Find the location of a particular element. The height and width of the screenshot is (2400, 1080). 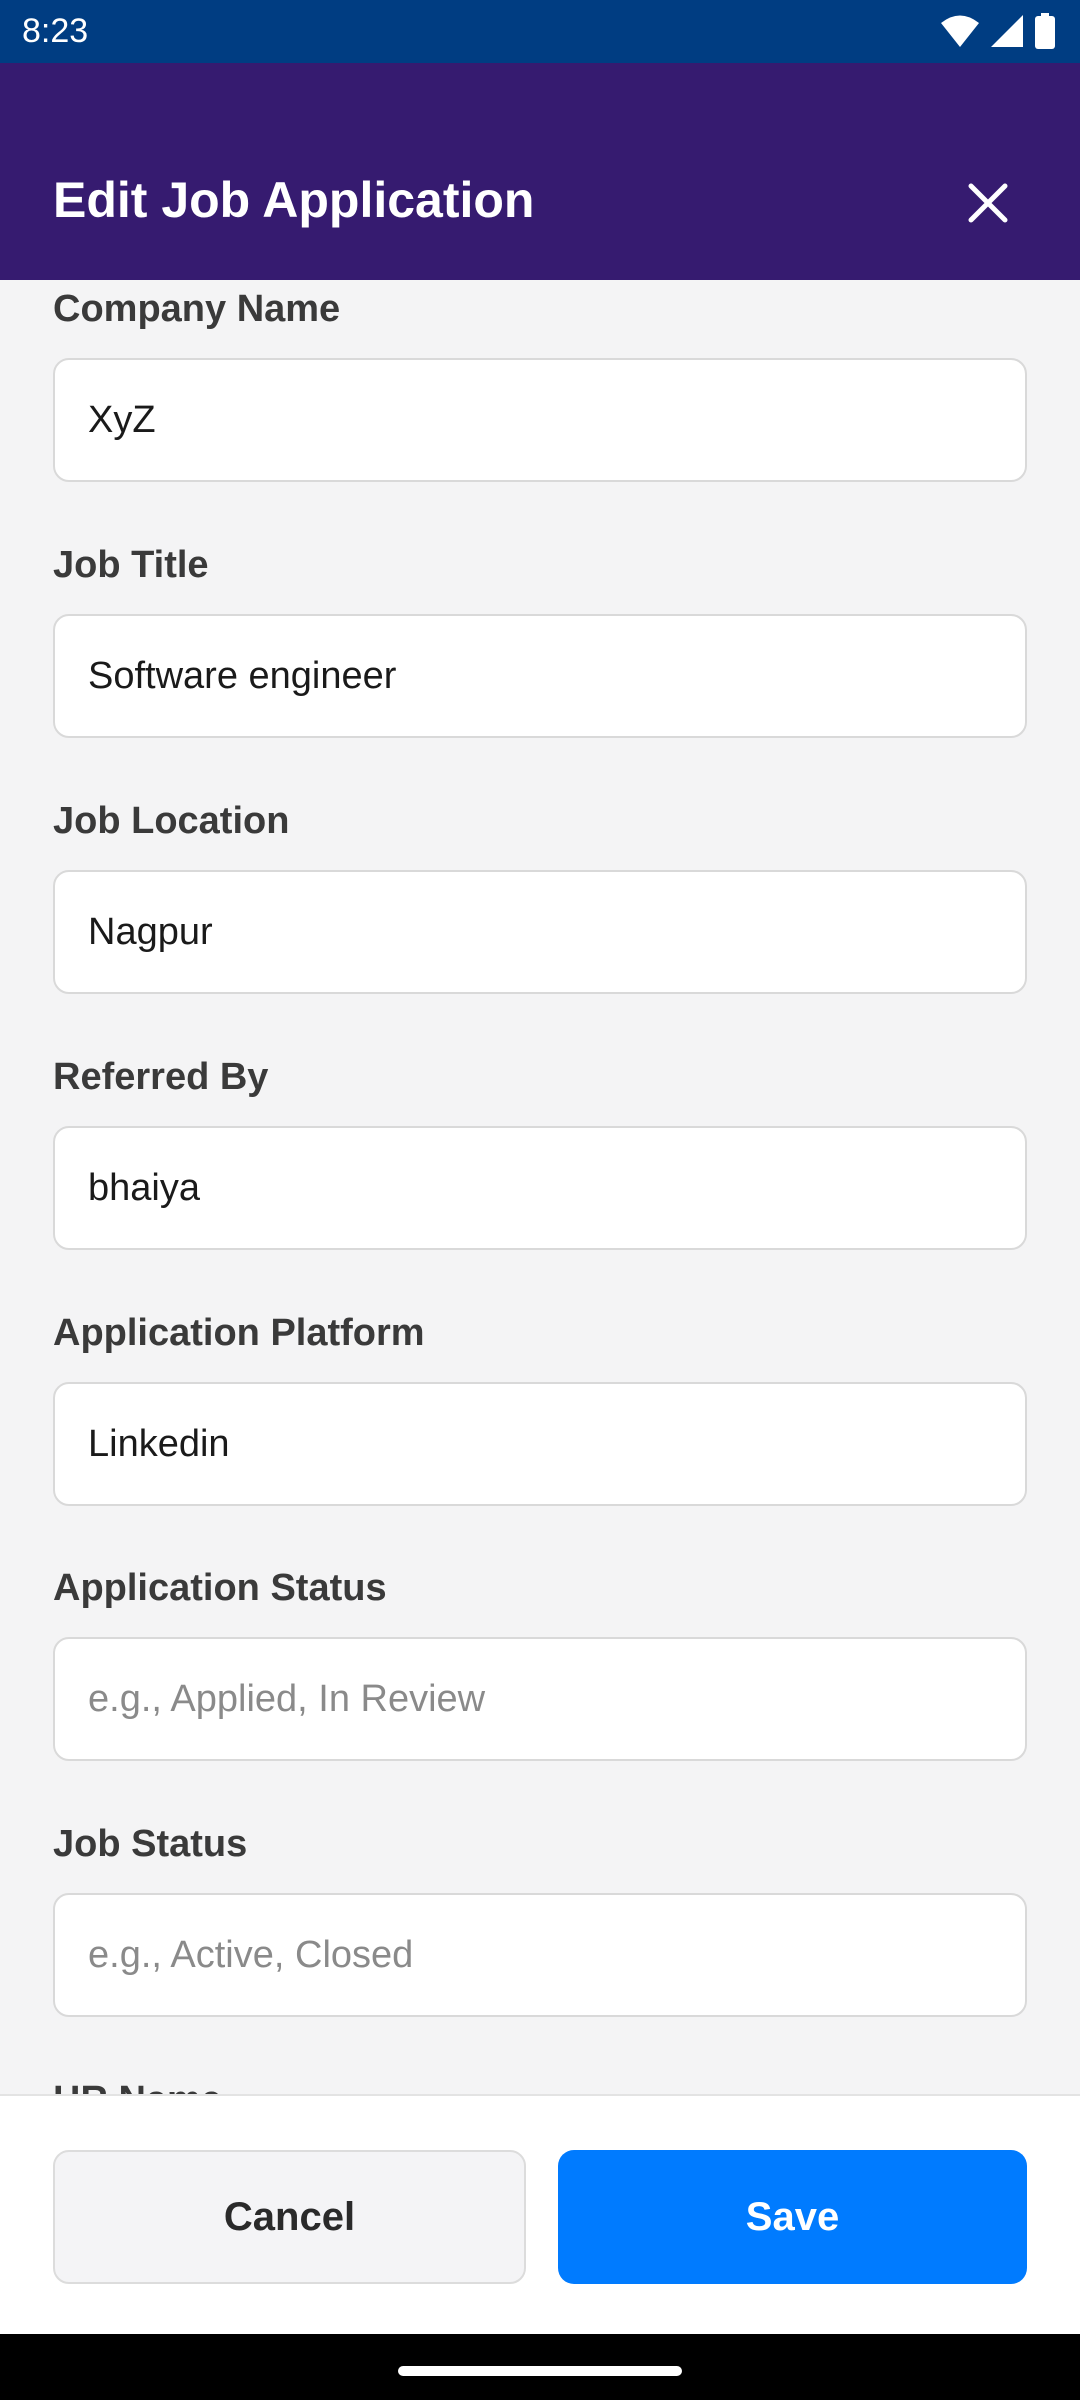

signal-icon is located at coordinates (1007, 31).